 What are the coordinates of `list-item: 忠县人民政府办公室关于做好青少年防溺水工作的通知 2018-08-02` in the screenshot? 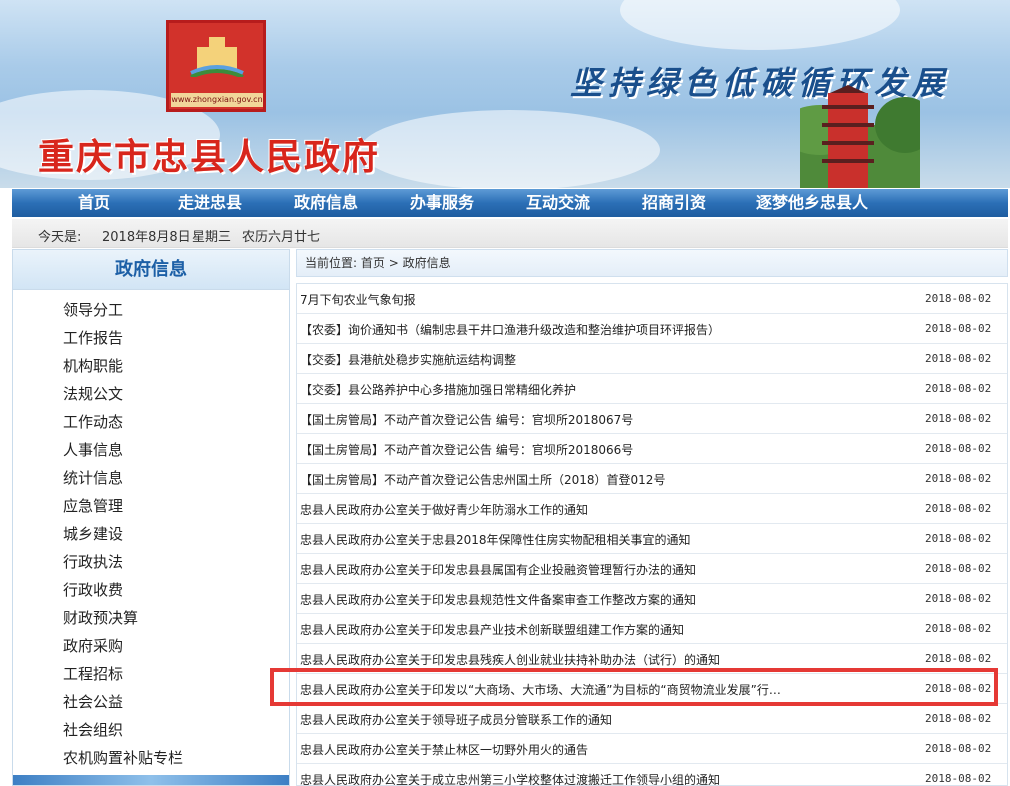 It's located at (652, 509).